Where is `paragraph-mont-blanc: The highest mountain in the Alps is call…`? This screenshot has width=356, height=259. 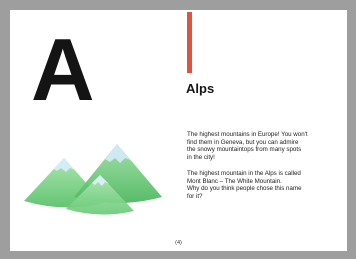 paragraph-mont-blanc: The highest mountain in the Alps is call… is located at coordinates (244, 185).